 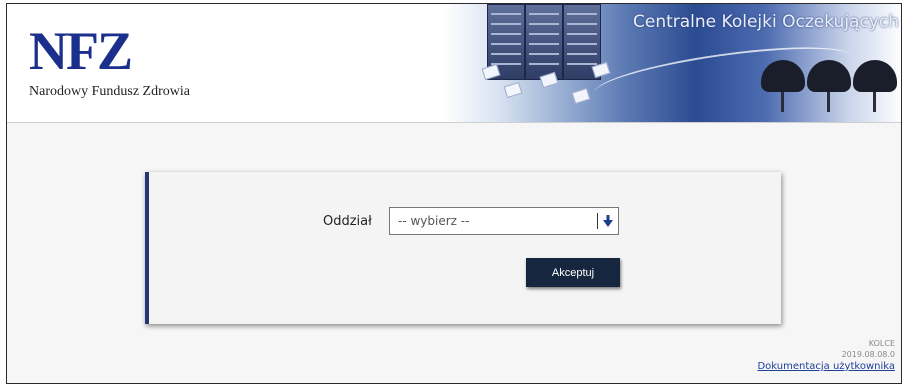 What do you see at coordinates (868, 354) in the screenshot?
I see `app-version: 2019.08.08.0` at bounding box center [868, 354].